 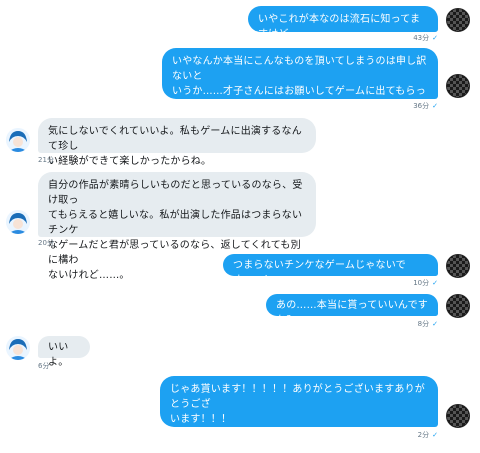 I want to click on message-bubble: いやこれが本なのは流石に知ってますけど, so click(x=343, y=23).